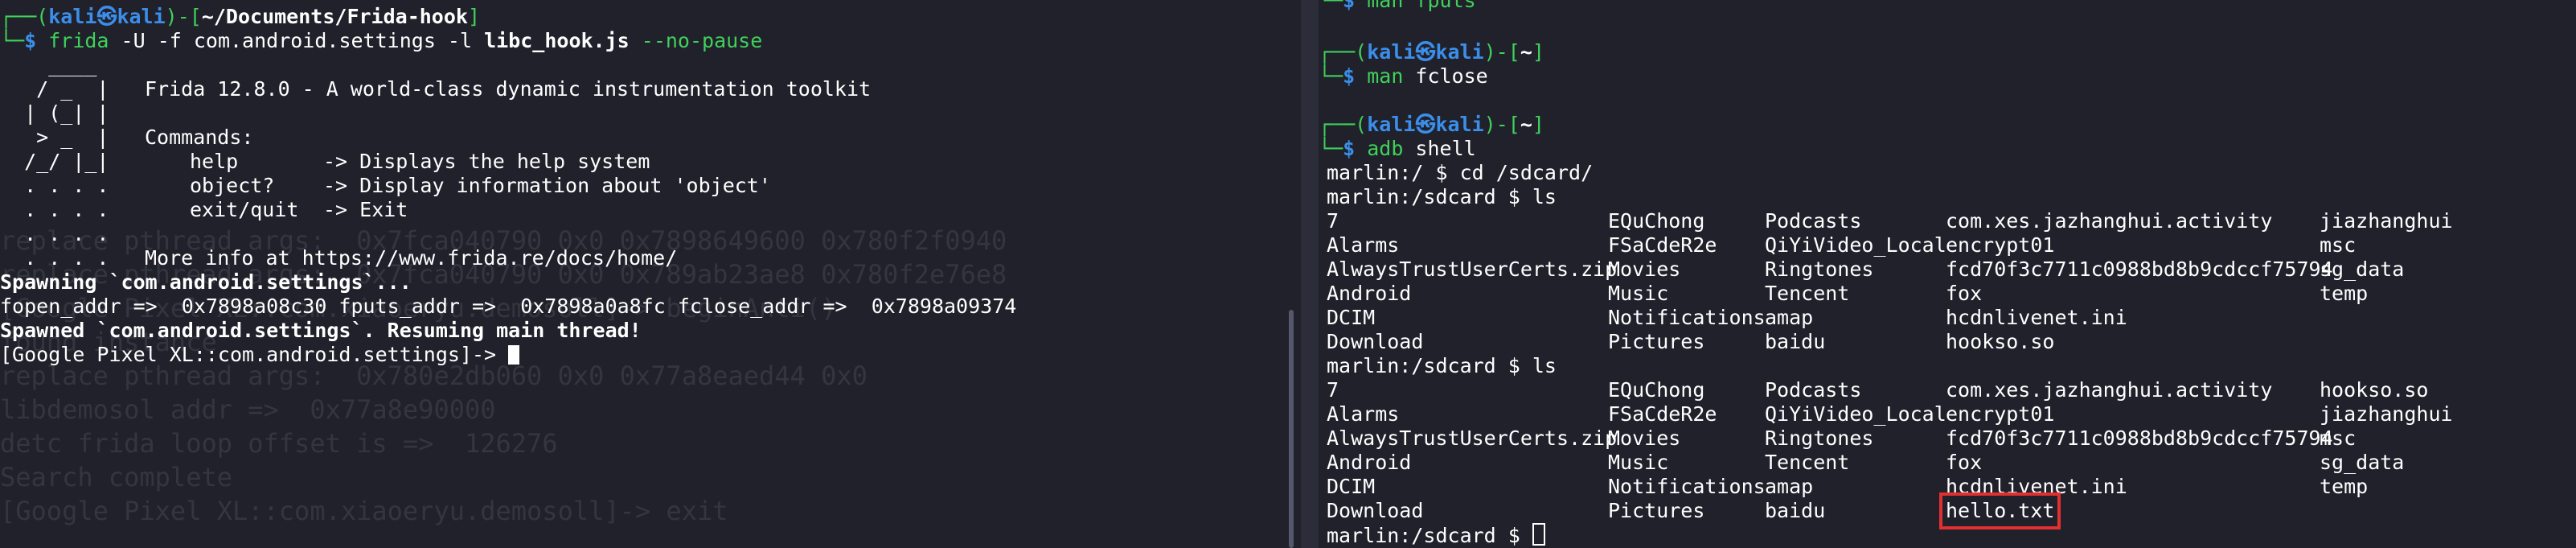 This screenshot has width=2576, height=548. Describe the element at coordinates (547, 185) in the screenshot. I see `command-description: -> Display information about 'object'` at that location.